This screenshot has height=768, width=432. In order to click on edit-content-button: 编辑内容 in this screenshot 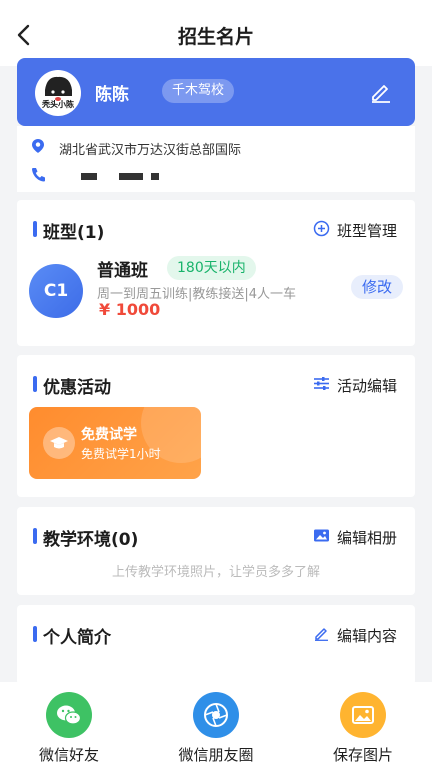, I will do `click(355, 635)`.